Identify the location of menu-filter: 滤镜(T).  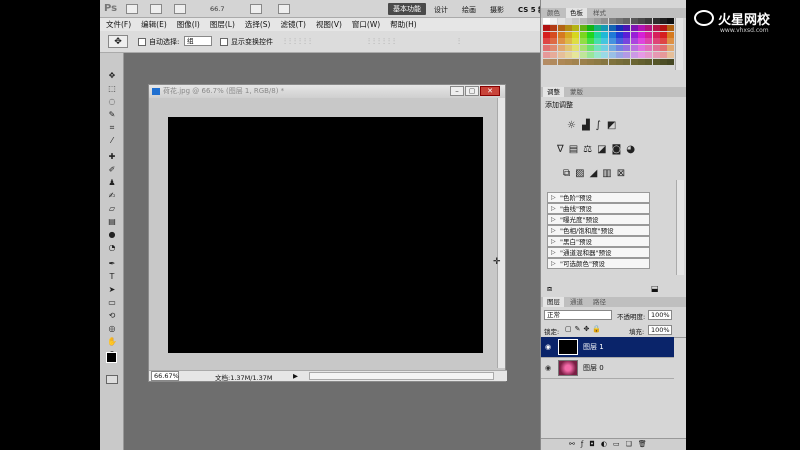
(293, 24).